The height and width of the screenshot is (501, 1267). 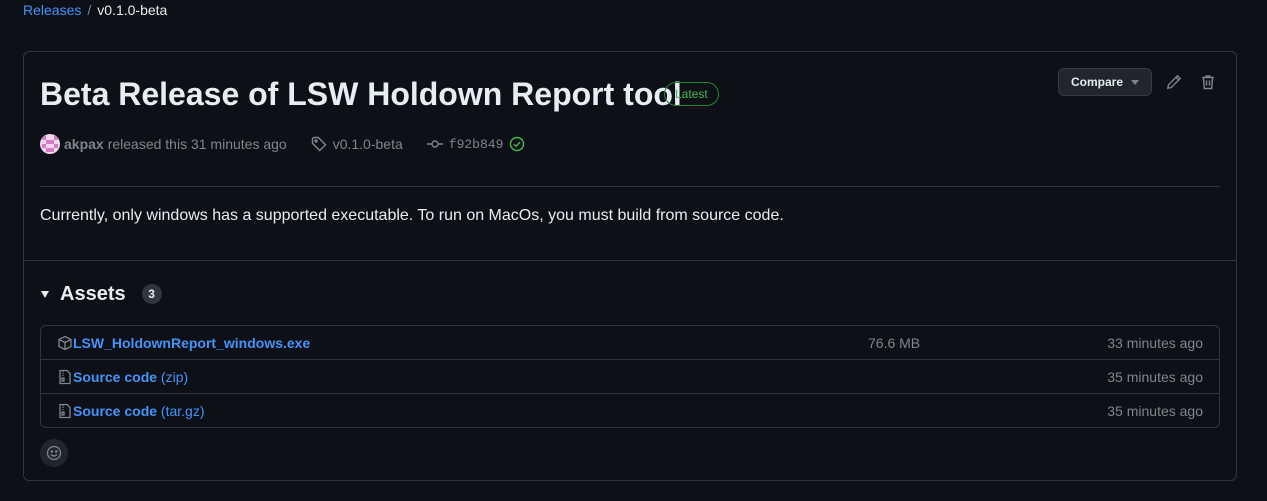 I want to click on pencil-icon, so click(x=1174, y=82).